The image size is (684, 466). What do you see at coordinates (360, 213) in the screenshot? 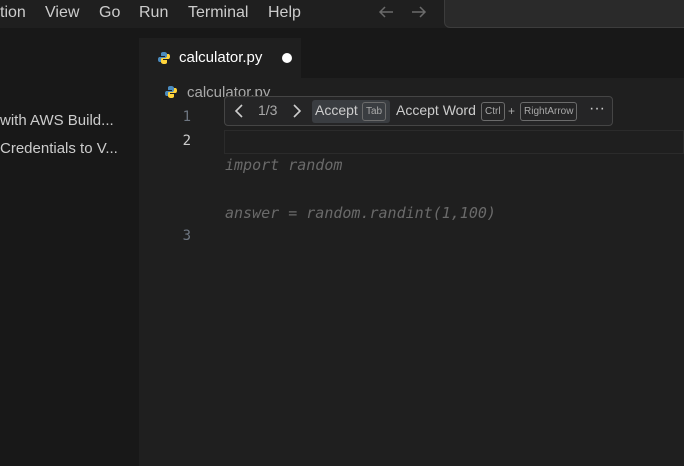
I see `ghost-suggestion-line: answer = random.randint(1,100)` at bounding box center [360, 213].